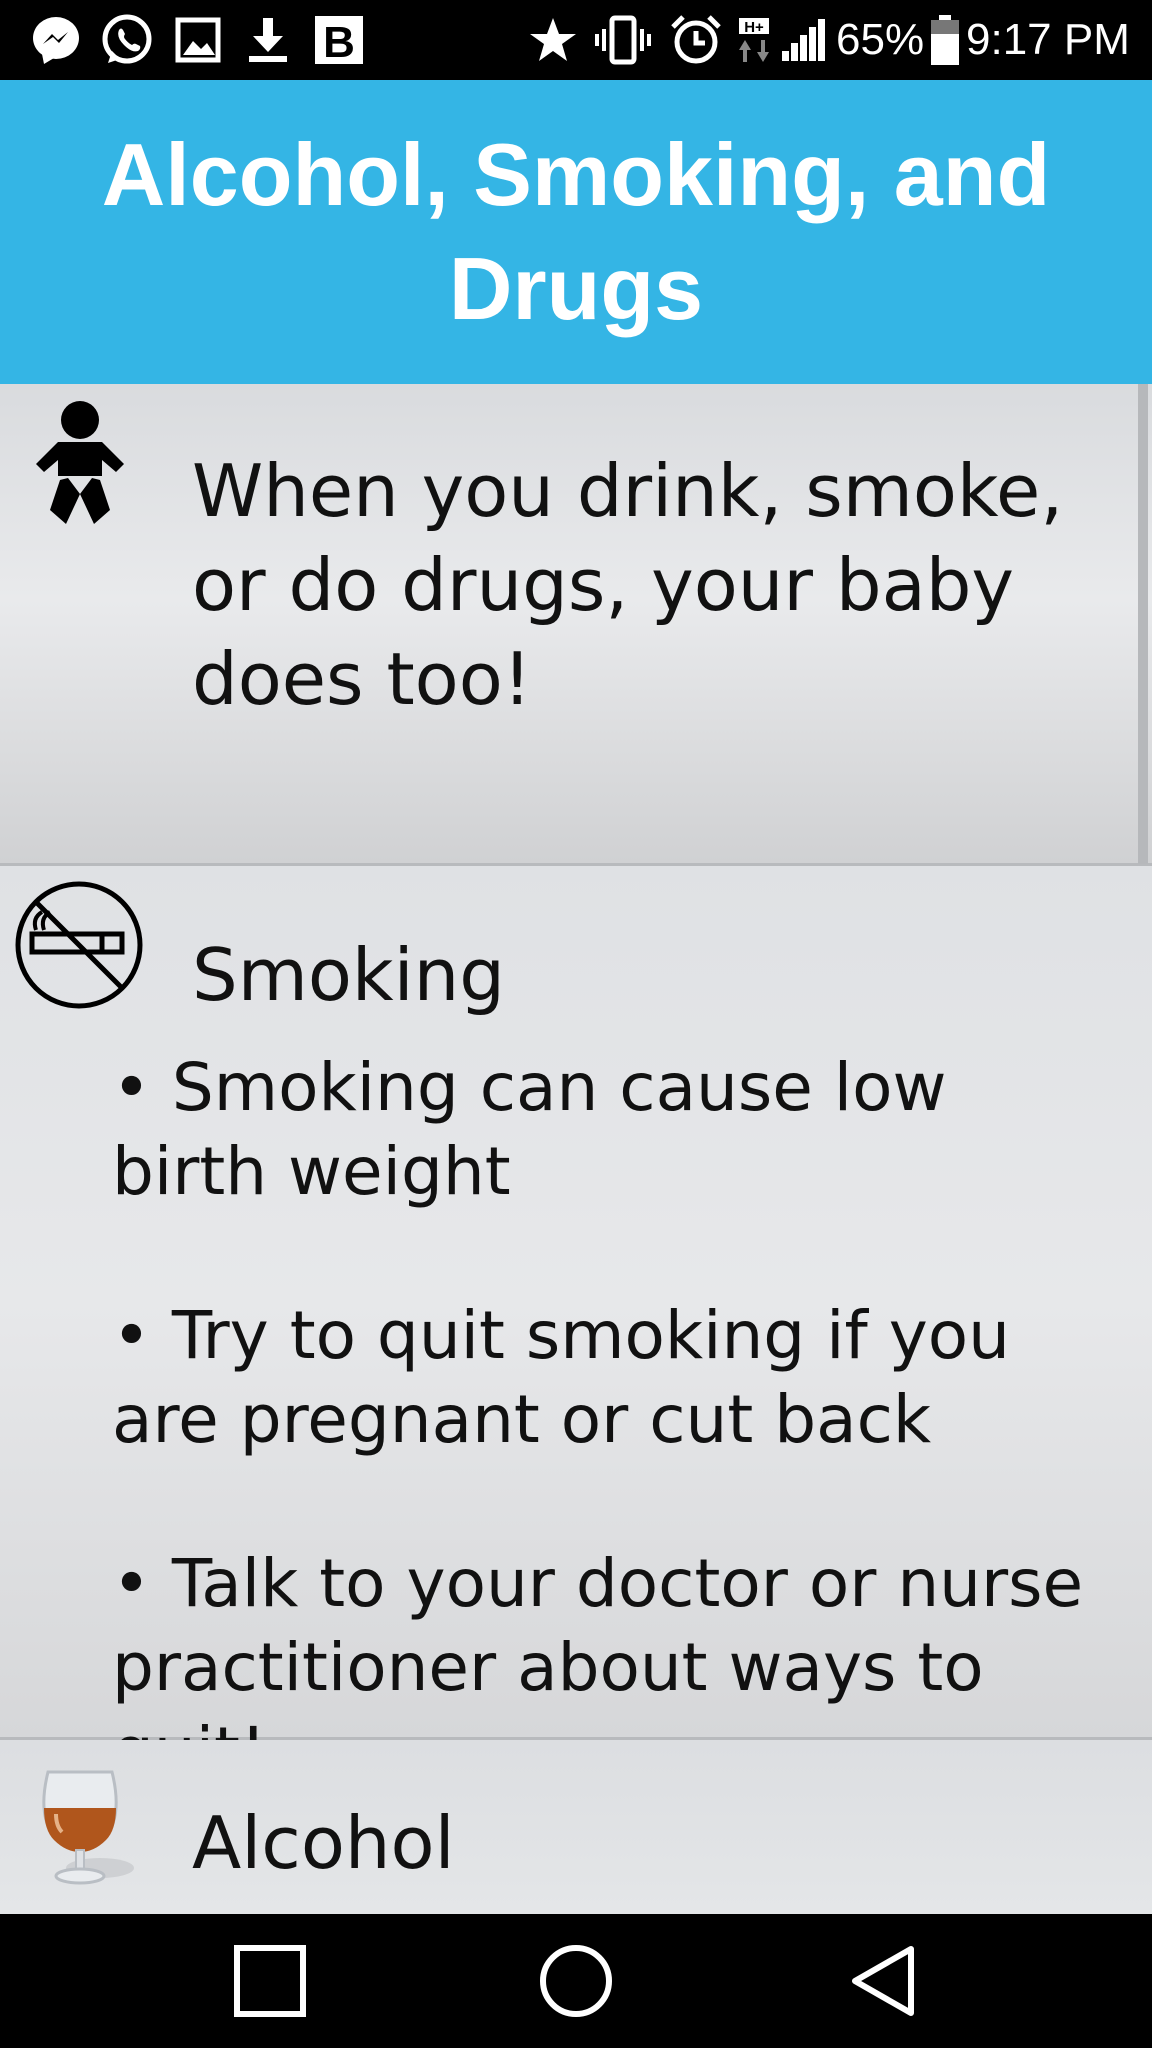 Image resolution: width=1152 pixels, height=2048 pixels. Describe the element at coordinates (89, 1829) in the screenshot. I see `brandy-glass-icon` at that location.